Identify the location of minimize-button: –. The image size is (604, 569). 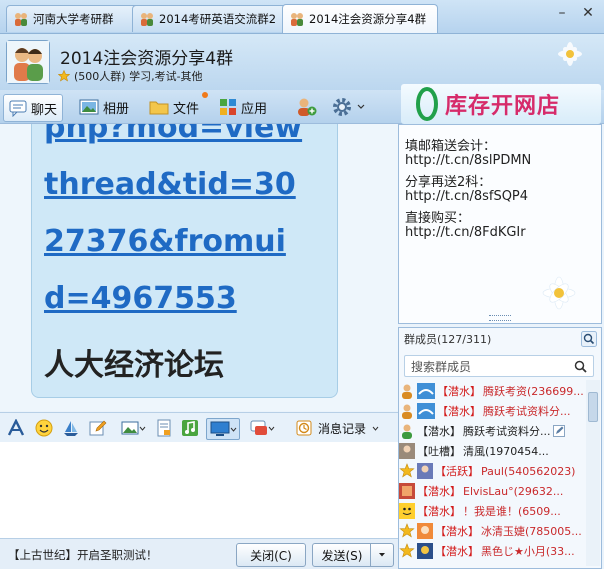
(562, 13).